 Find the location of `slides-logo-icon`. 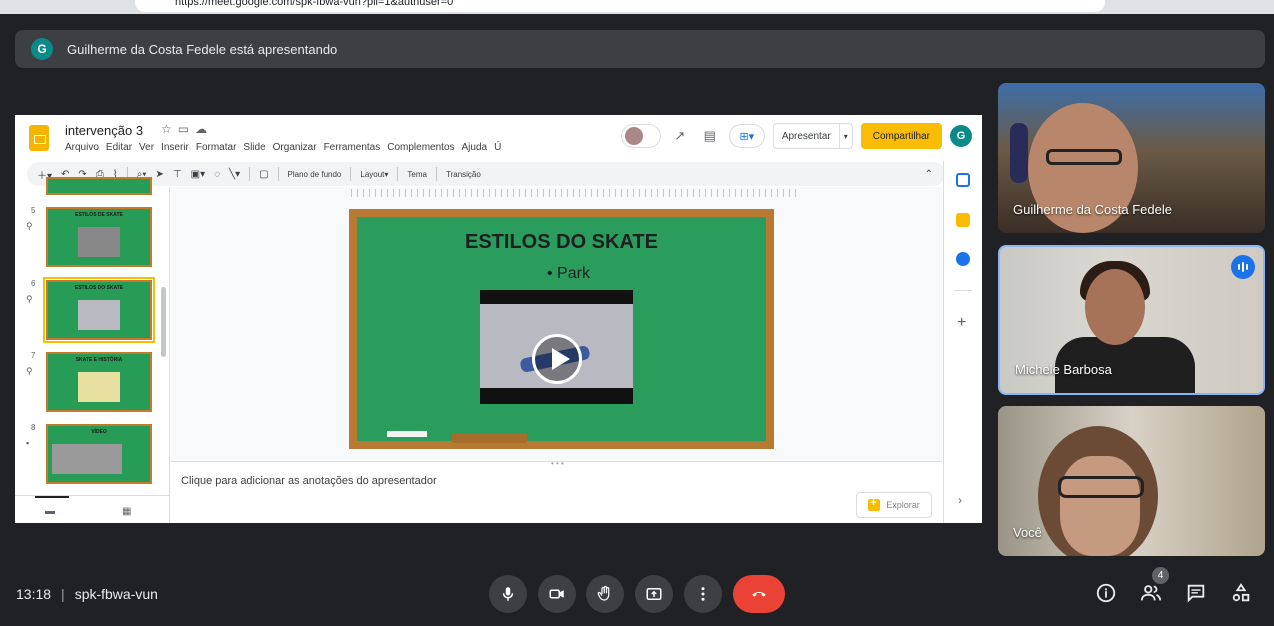

slides-logo-icon is located at coordinates (39, 138).